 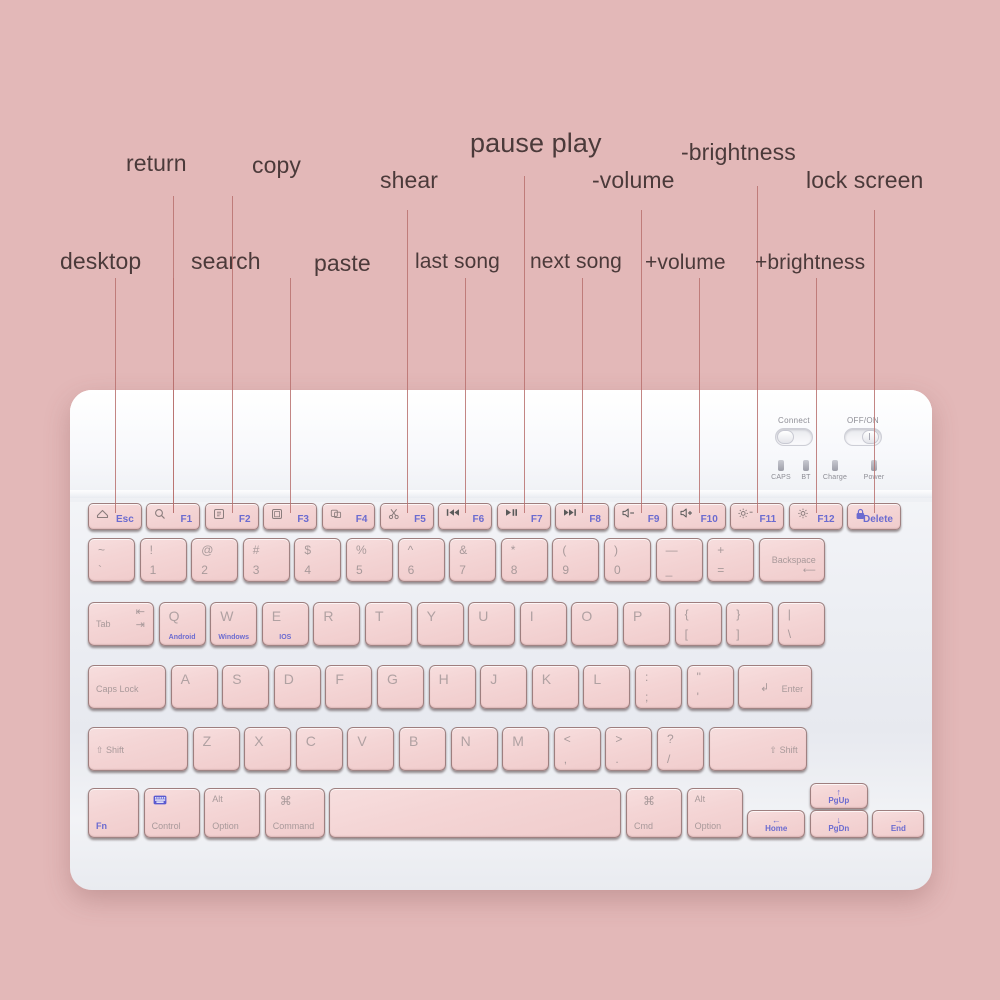 I want to click on annotation-copy: copy, so click(x=276, y=165).